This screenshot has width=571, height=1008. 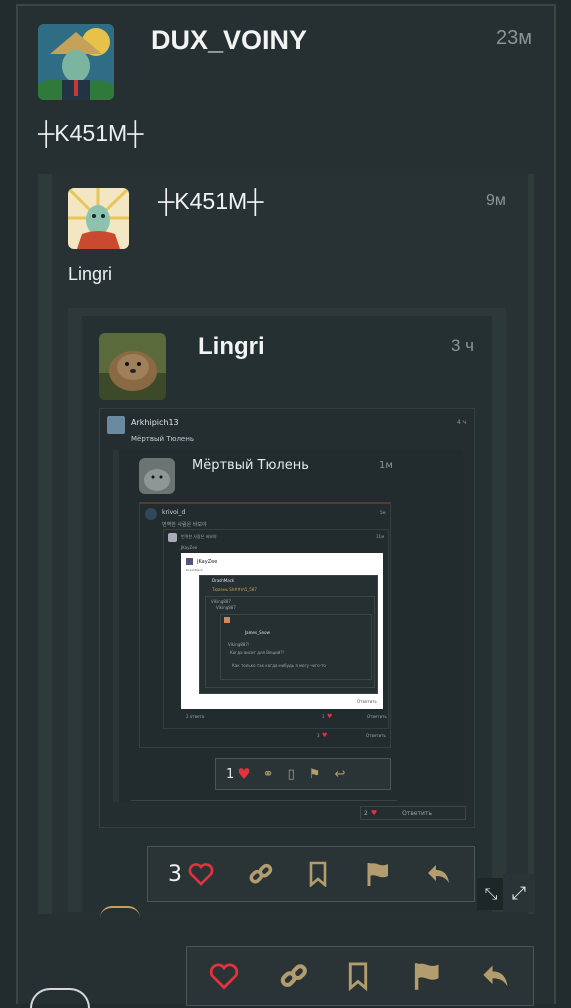 I want to click on level5-text: 번역한 사람은 바보야, so click(x=184, y=525).